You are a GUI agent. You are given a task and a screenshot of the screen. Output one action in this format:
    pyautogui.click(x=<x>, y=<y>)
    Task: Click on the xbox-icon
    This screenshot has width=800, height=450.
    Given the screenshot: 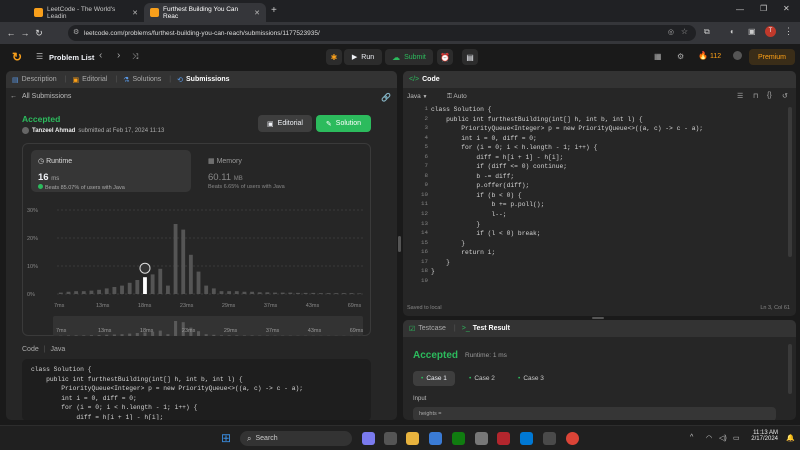 What is the action you would take?
    pyautogui.click(x=458, y=438)
    